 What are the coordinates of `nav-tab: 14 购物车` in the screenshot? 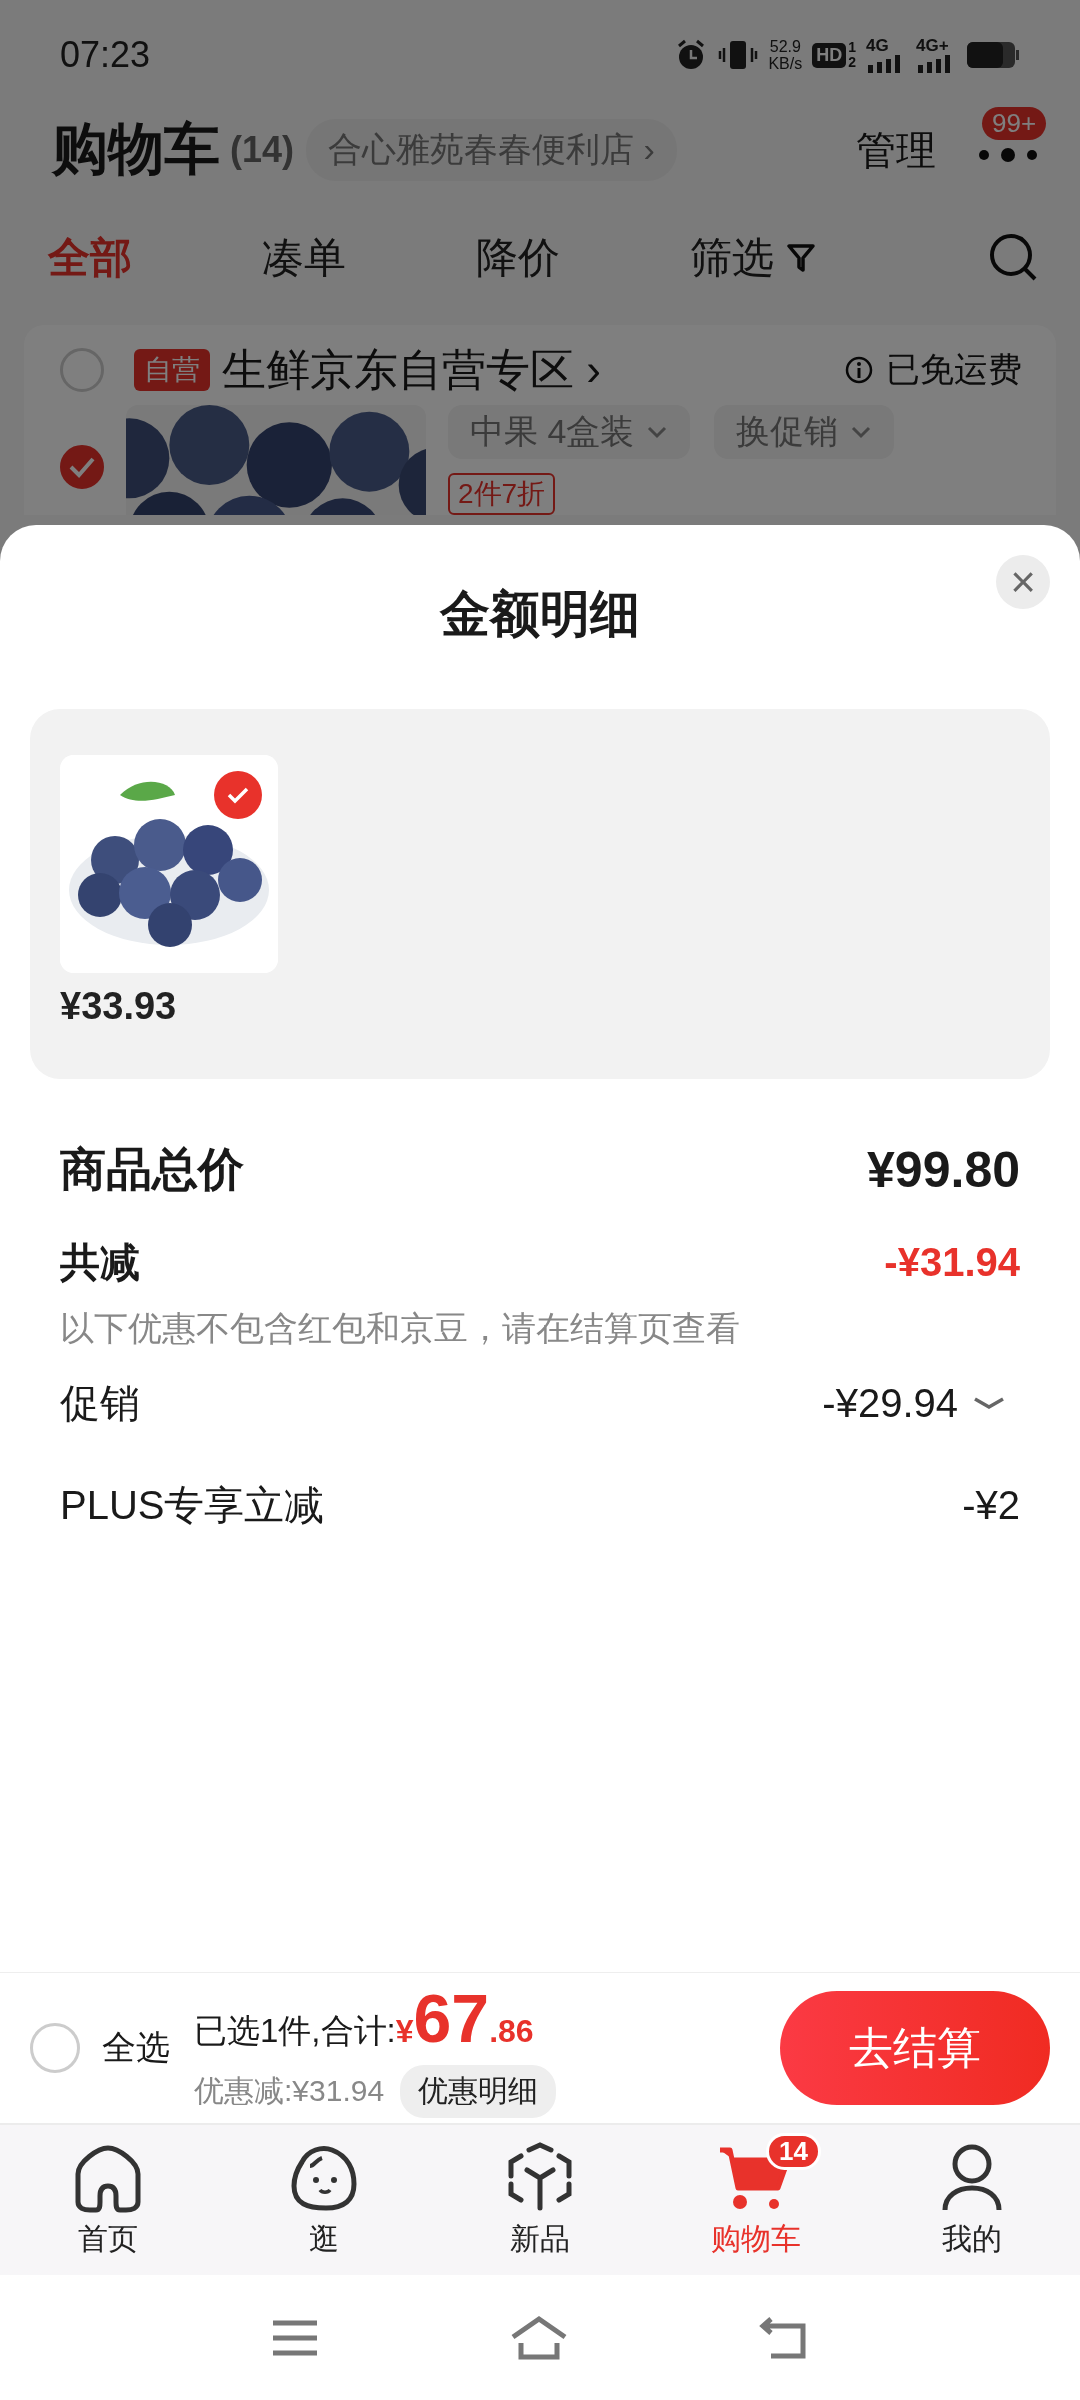 It's located at (756, 2200).